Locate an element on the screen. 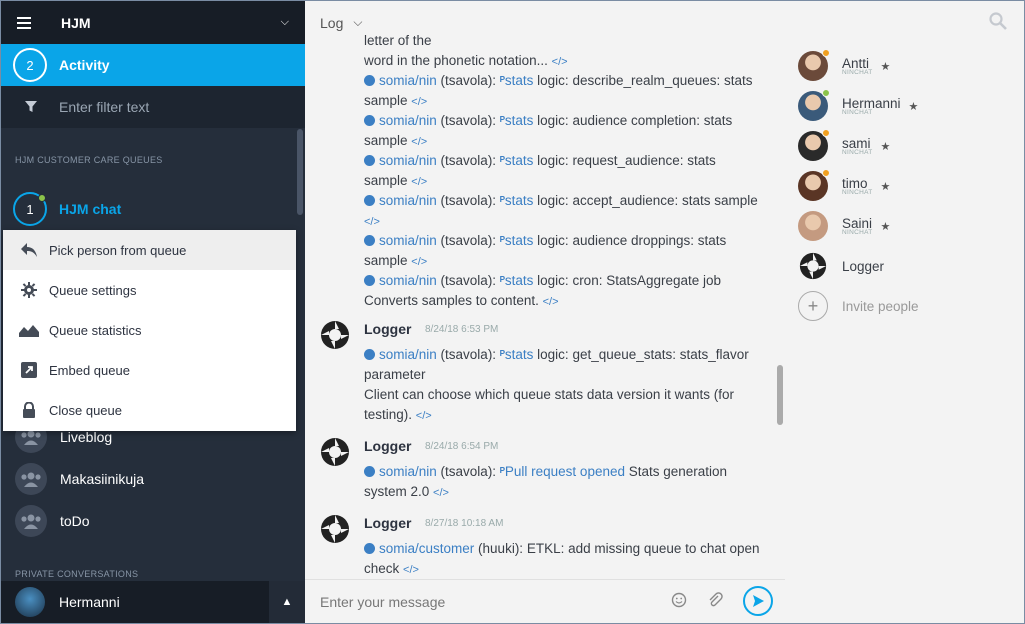 This screenshot has width=1025, height=624. attachment-icon is located at coordinates (715, 601).